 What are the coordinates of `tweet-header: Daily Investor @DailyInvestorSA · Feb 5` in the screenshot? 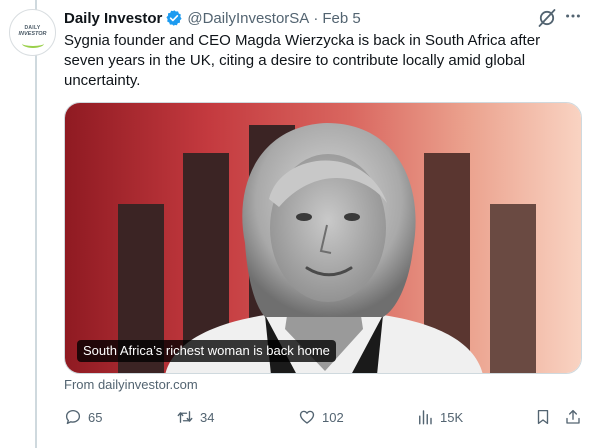 It's located at (212, 18).